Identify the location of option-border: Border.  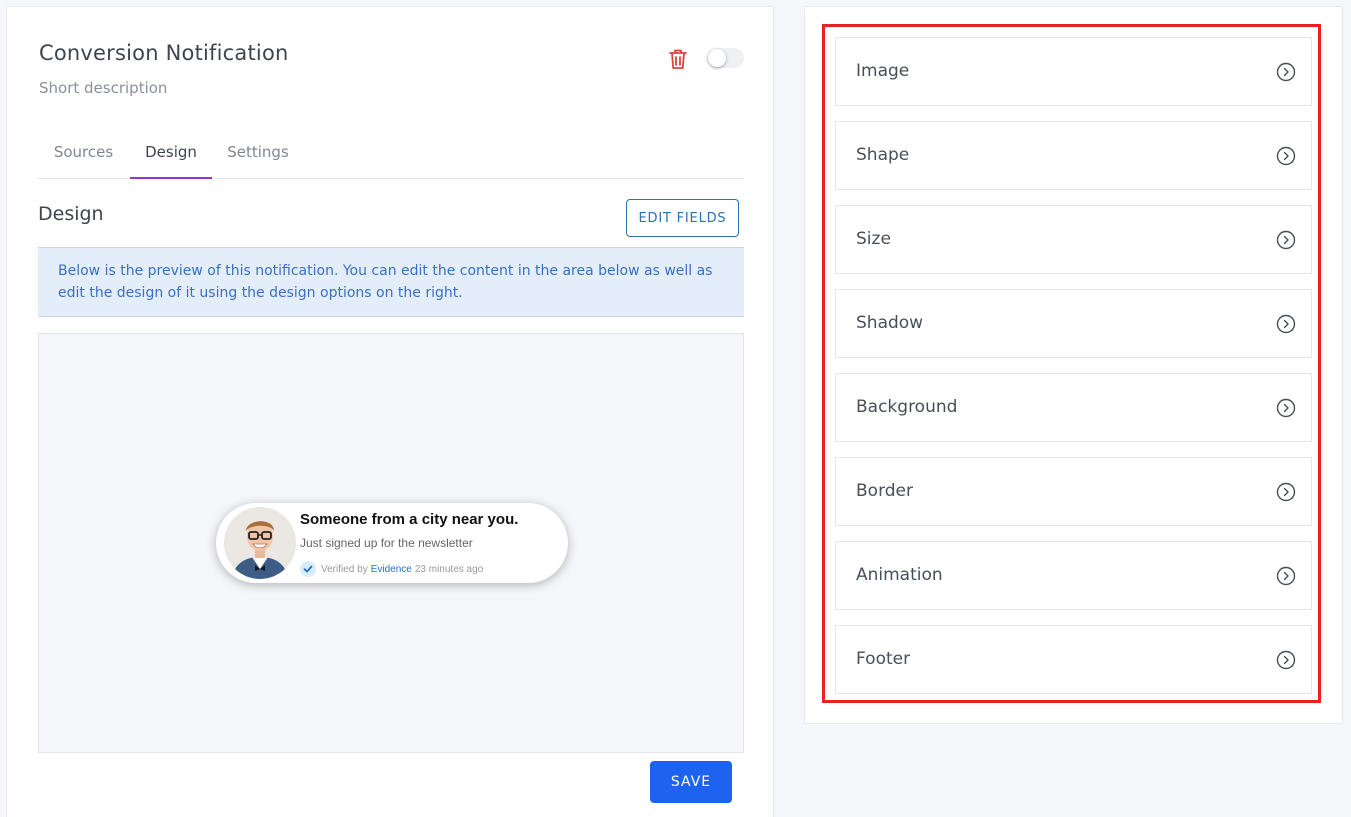
(1073, 491).